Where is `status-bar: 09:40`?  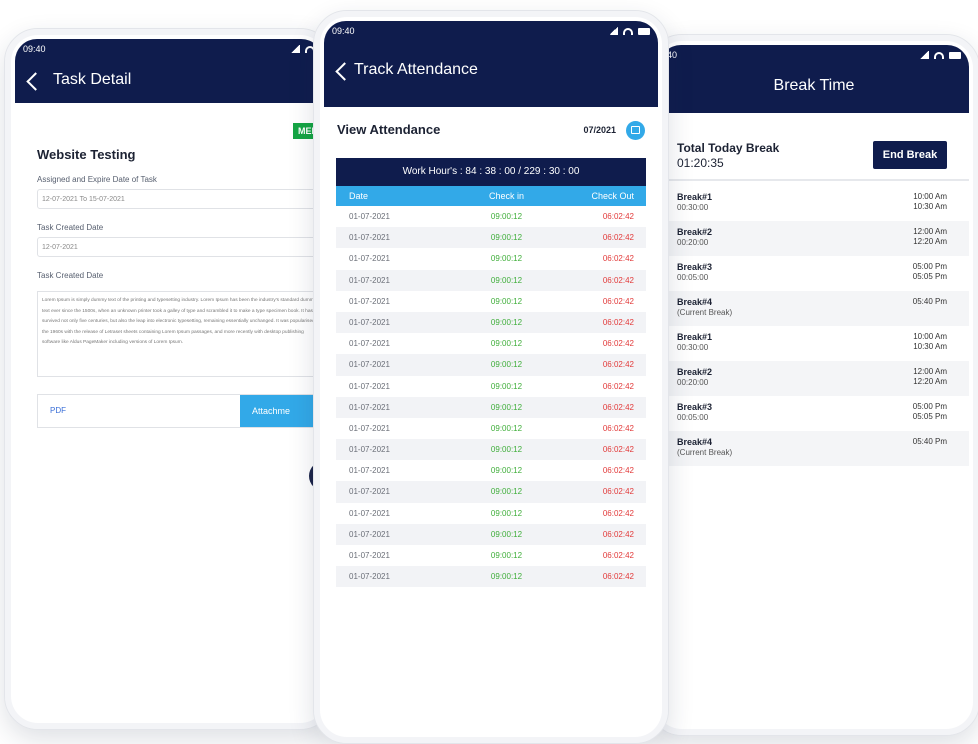
status-bar: 09:40 is located at coordinates (169, 49).